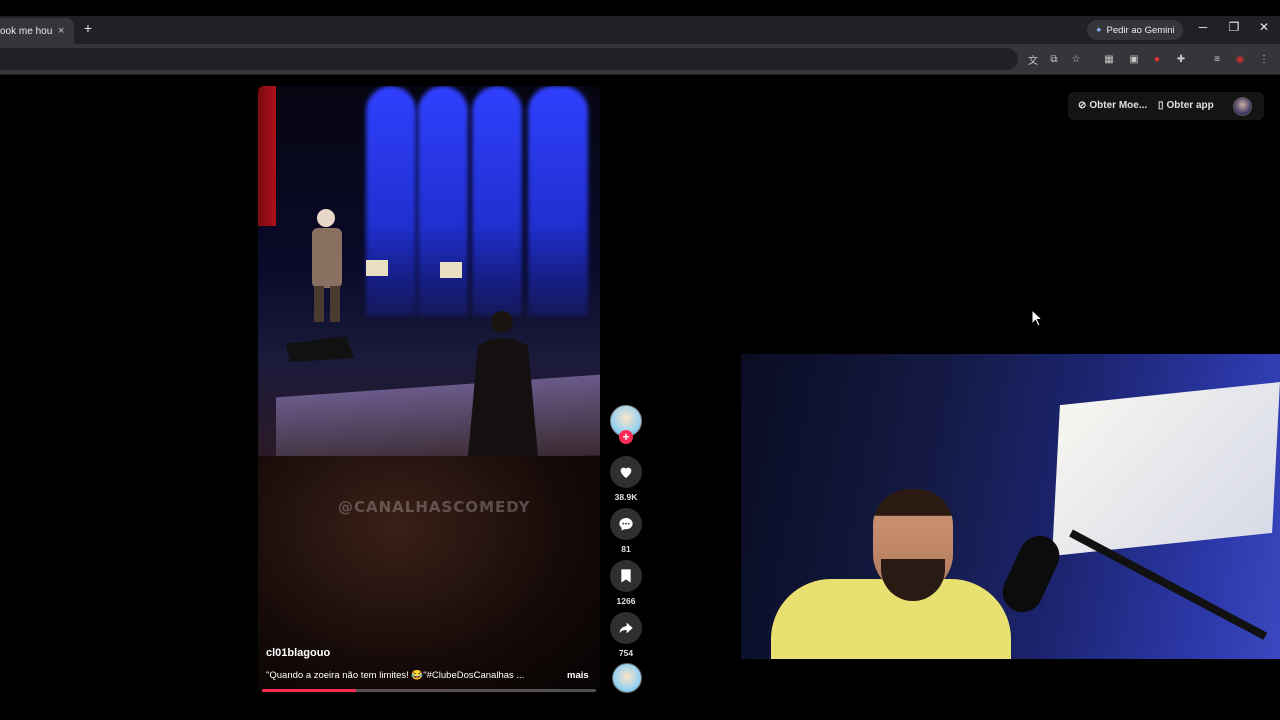 Image resolution: width=1280 pixels, height=720 pixels. I want to click on share-arrow-icon, so click(626, 628).